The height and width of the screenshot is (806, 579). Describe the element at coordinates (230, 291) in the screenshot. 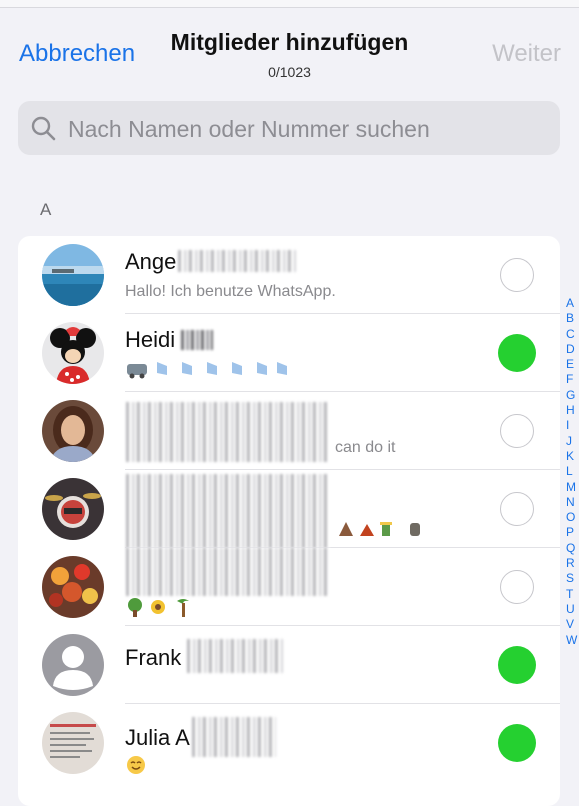

I see `contact-status: Hallo! Ich benutze WhatsApp.` at that location.